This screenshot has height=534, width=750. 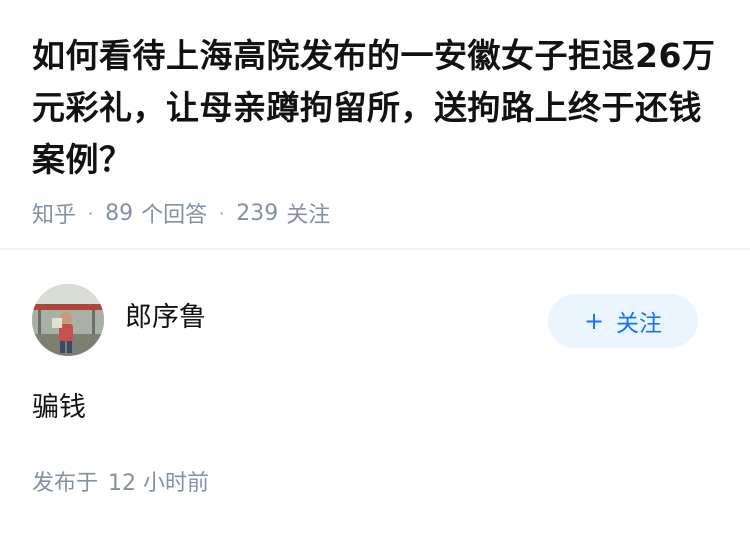 I want to click on section-divider, so click(x=375, y=249).